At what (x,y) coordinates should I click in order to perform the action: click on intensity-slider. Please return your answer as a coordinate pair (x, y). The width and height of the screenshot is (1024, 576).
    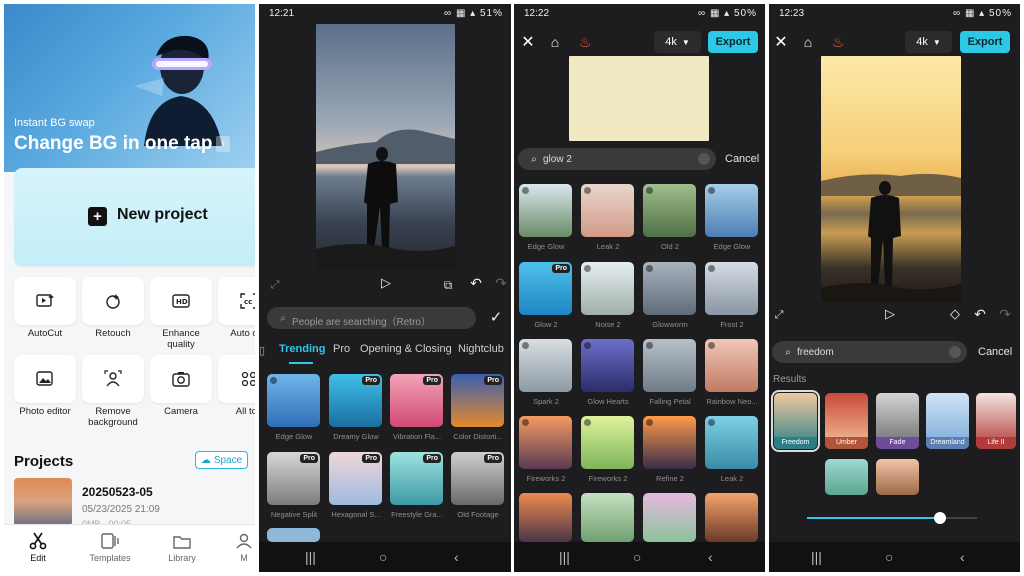
    Looking at the image, I should click on (892, 518).